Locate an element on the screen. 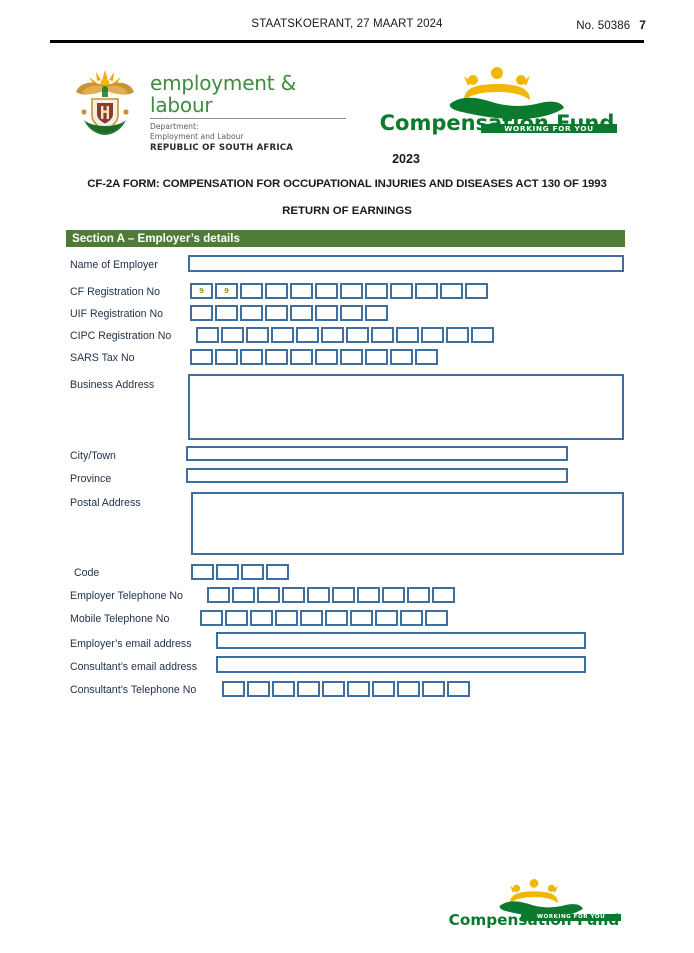  cells-uif-registration-no is located at coordinates (289, 313).